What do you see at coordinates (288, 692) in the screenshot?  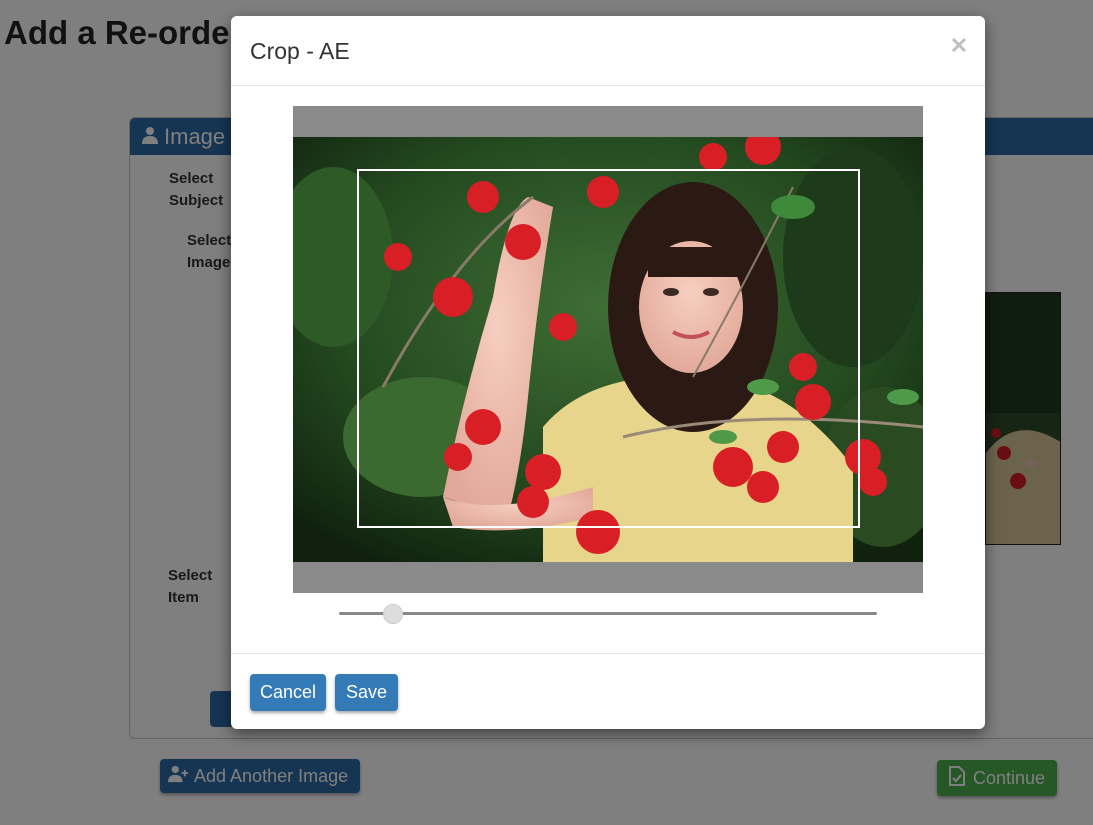 I see `cancel-button: Cancel` at bounding box center [288, 692].